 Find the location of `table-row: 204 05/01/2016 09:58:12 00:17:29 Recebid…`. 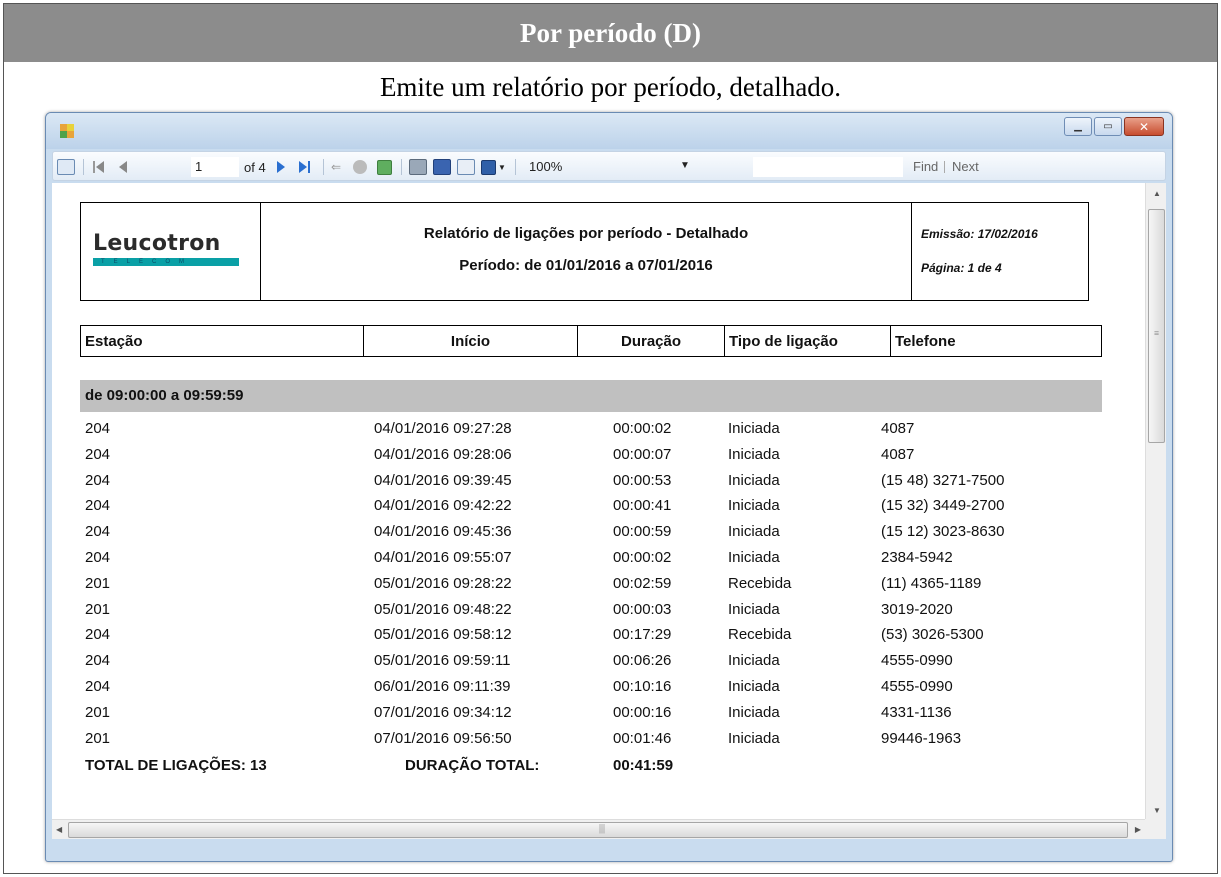

table-row: 204 05/01/2016 09:58:12 00:17:29 Recebid… is located at coordinates (534, 635).